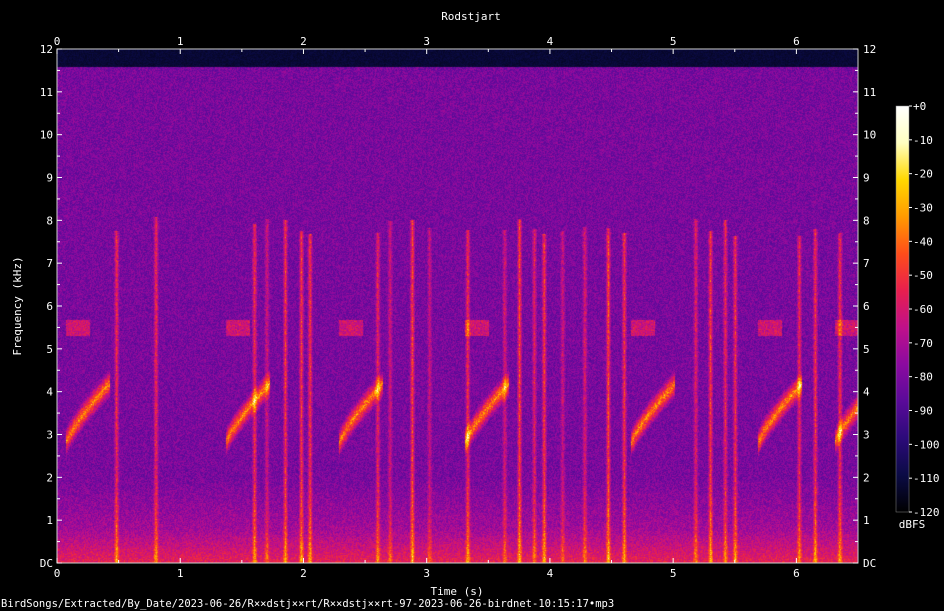  What do you see at coordinates (49, 392) in the screenshot?
I see `y-tick-label: 4` at bounding box center [49, 392].